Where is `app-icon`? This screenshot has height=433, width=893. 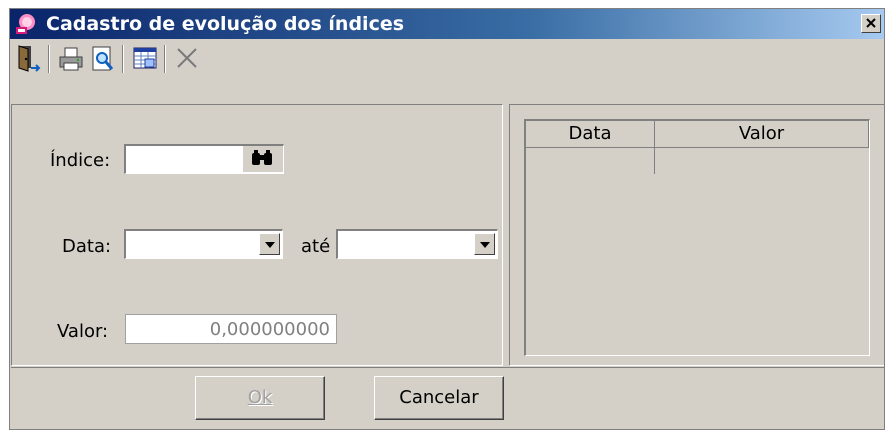
app-icon is located at coordinates (25, 24).